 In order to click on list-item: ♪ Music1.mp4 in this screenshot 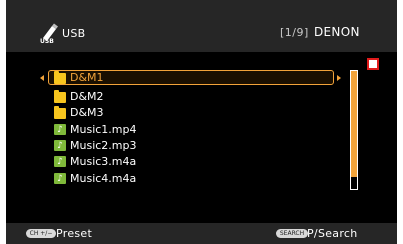, I will do `click(95, 129)`.